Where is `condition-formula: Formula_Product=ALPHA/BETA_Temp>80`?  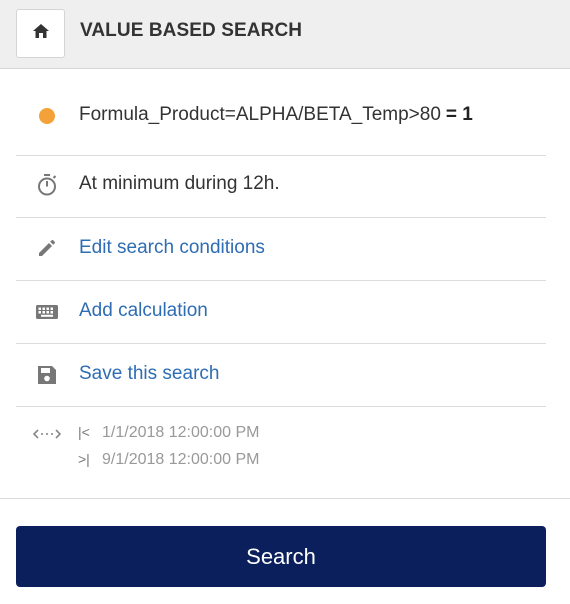 condition-formula: Formula_Product=ALPHA/BETA_Temp>80 is located at coordinates (260, 114).